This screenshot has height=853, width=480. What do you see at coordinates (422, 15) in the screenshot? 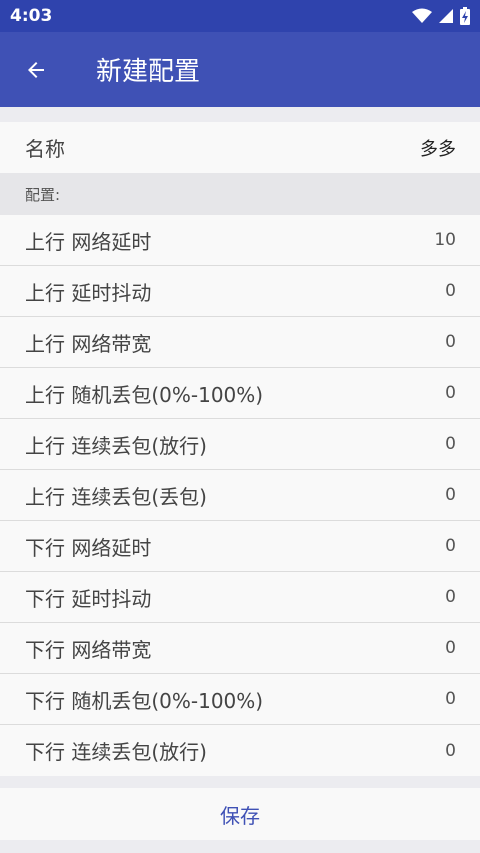
I see `wifi-icon` at bounding box center [422, 15].